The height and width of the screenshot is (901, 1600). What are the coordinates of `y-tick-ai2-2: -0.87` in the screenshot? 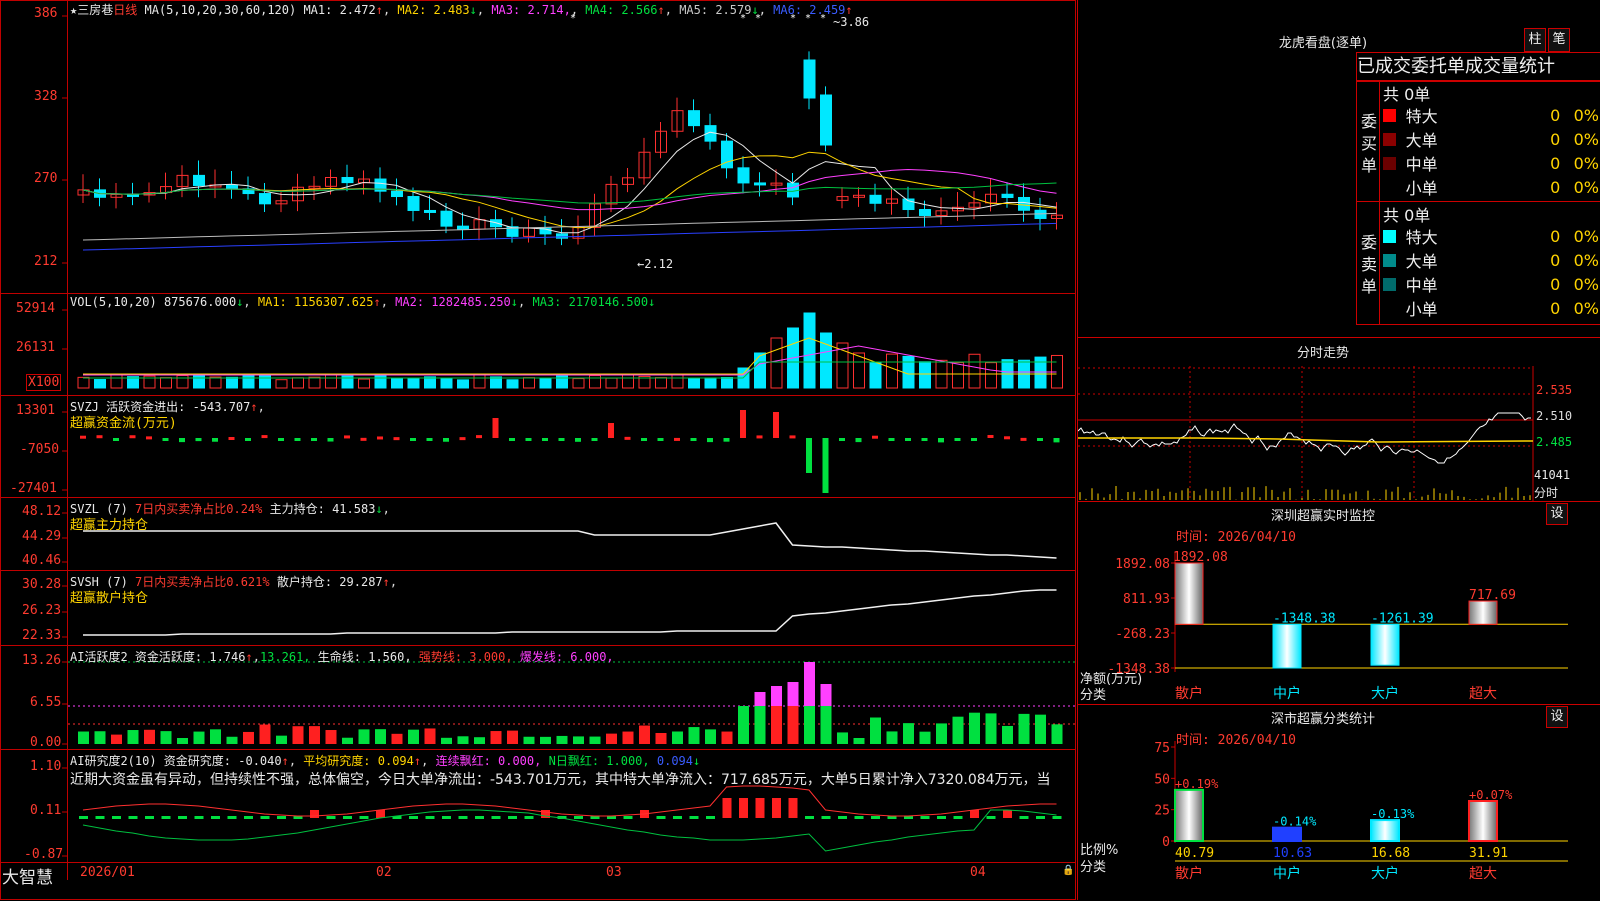 It's located at (44, 854).